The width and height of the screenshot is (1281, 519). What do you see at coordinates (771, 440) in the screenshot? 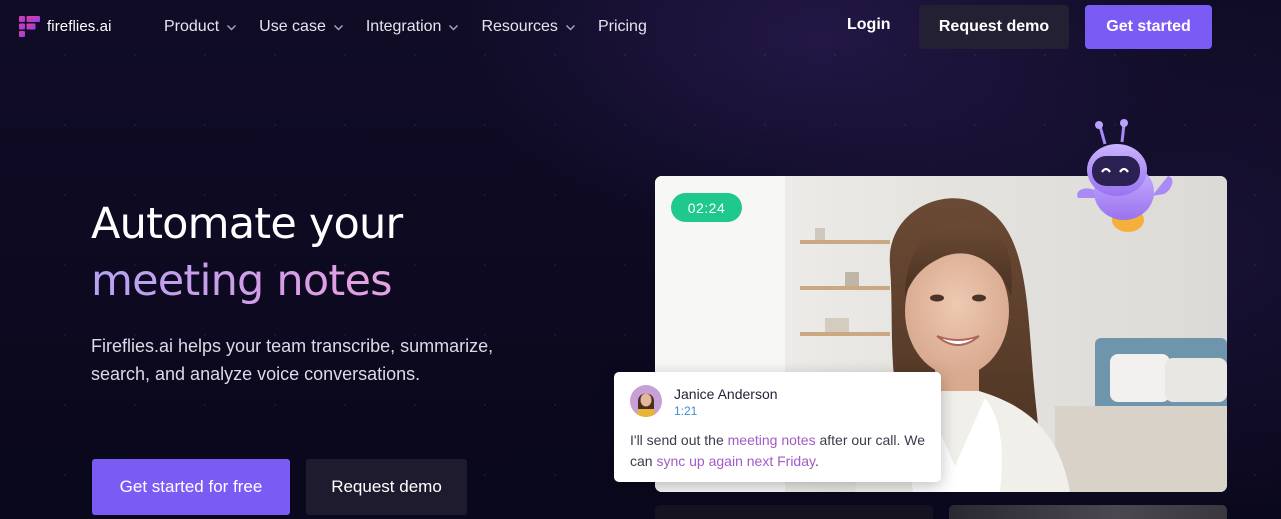
I see `quote-highlight: meeting notes` at bounding box center [771, 440].